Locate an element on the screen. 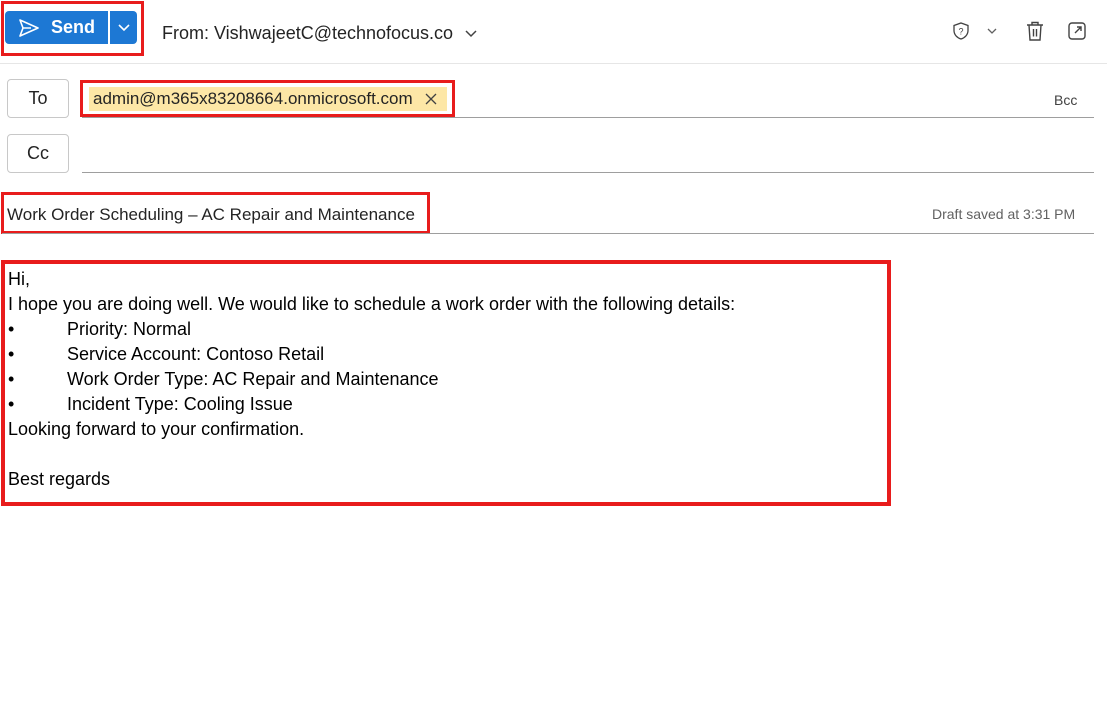  recipient-chip: admin@m365x83208664.onmicrosoft.com is located at coordinates (268, 99).